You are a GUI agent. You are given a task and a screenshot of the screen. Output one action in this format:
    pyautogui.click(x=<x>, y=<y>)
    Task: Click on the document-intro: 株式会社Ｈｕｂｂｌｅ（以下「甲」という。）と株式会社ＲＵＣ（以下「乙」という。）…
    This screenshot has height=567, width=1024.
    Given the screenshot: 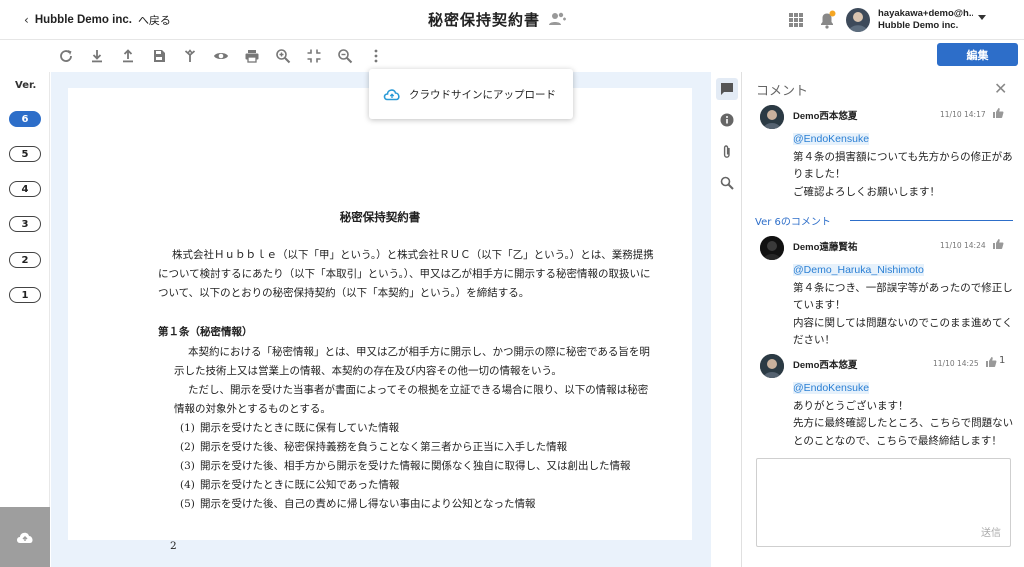 What is the action you would take?
    pyautogui.click(x=406, y=274)
    